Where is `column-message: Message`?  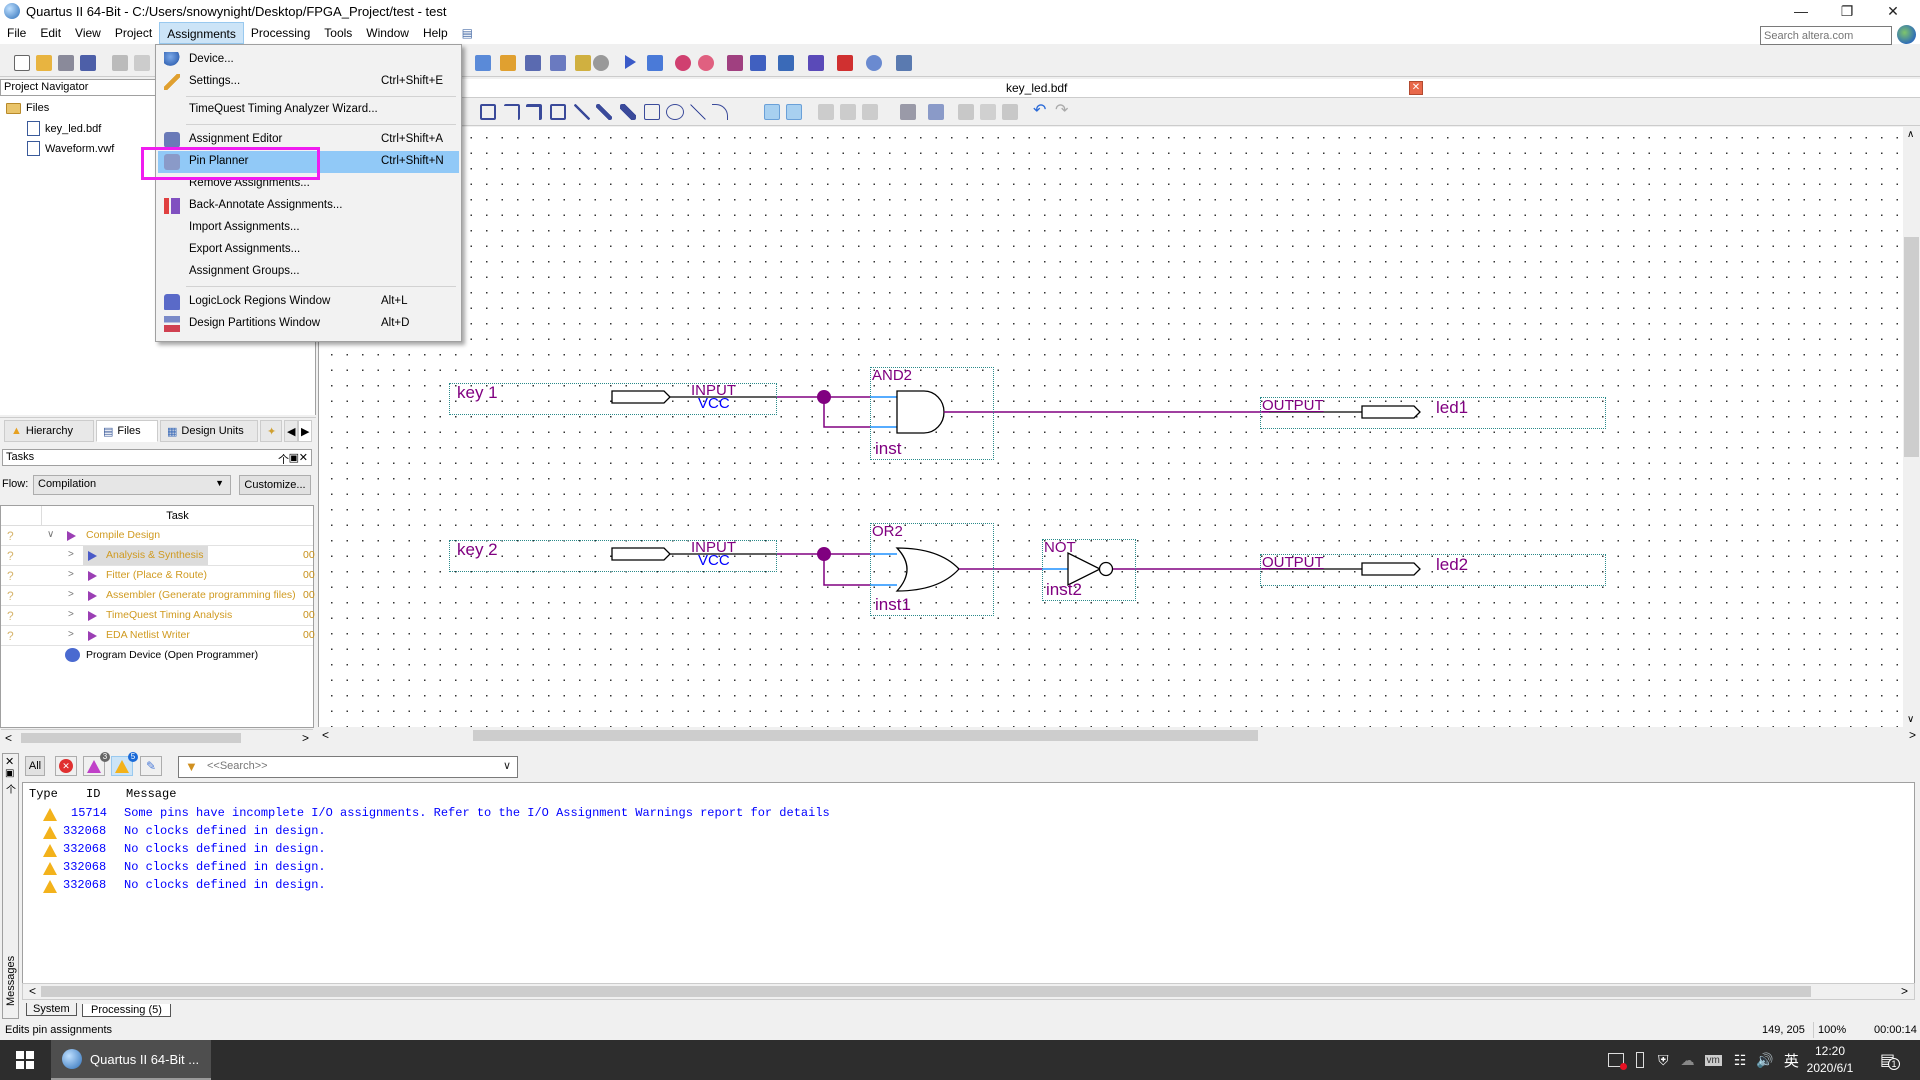
column-message: Message is located at coordinates (151, 794).